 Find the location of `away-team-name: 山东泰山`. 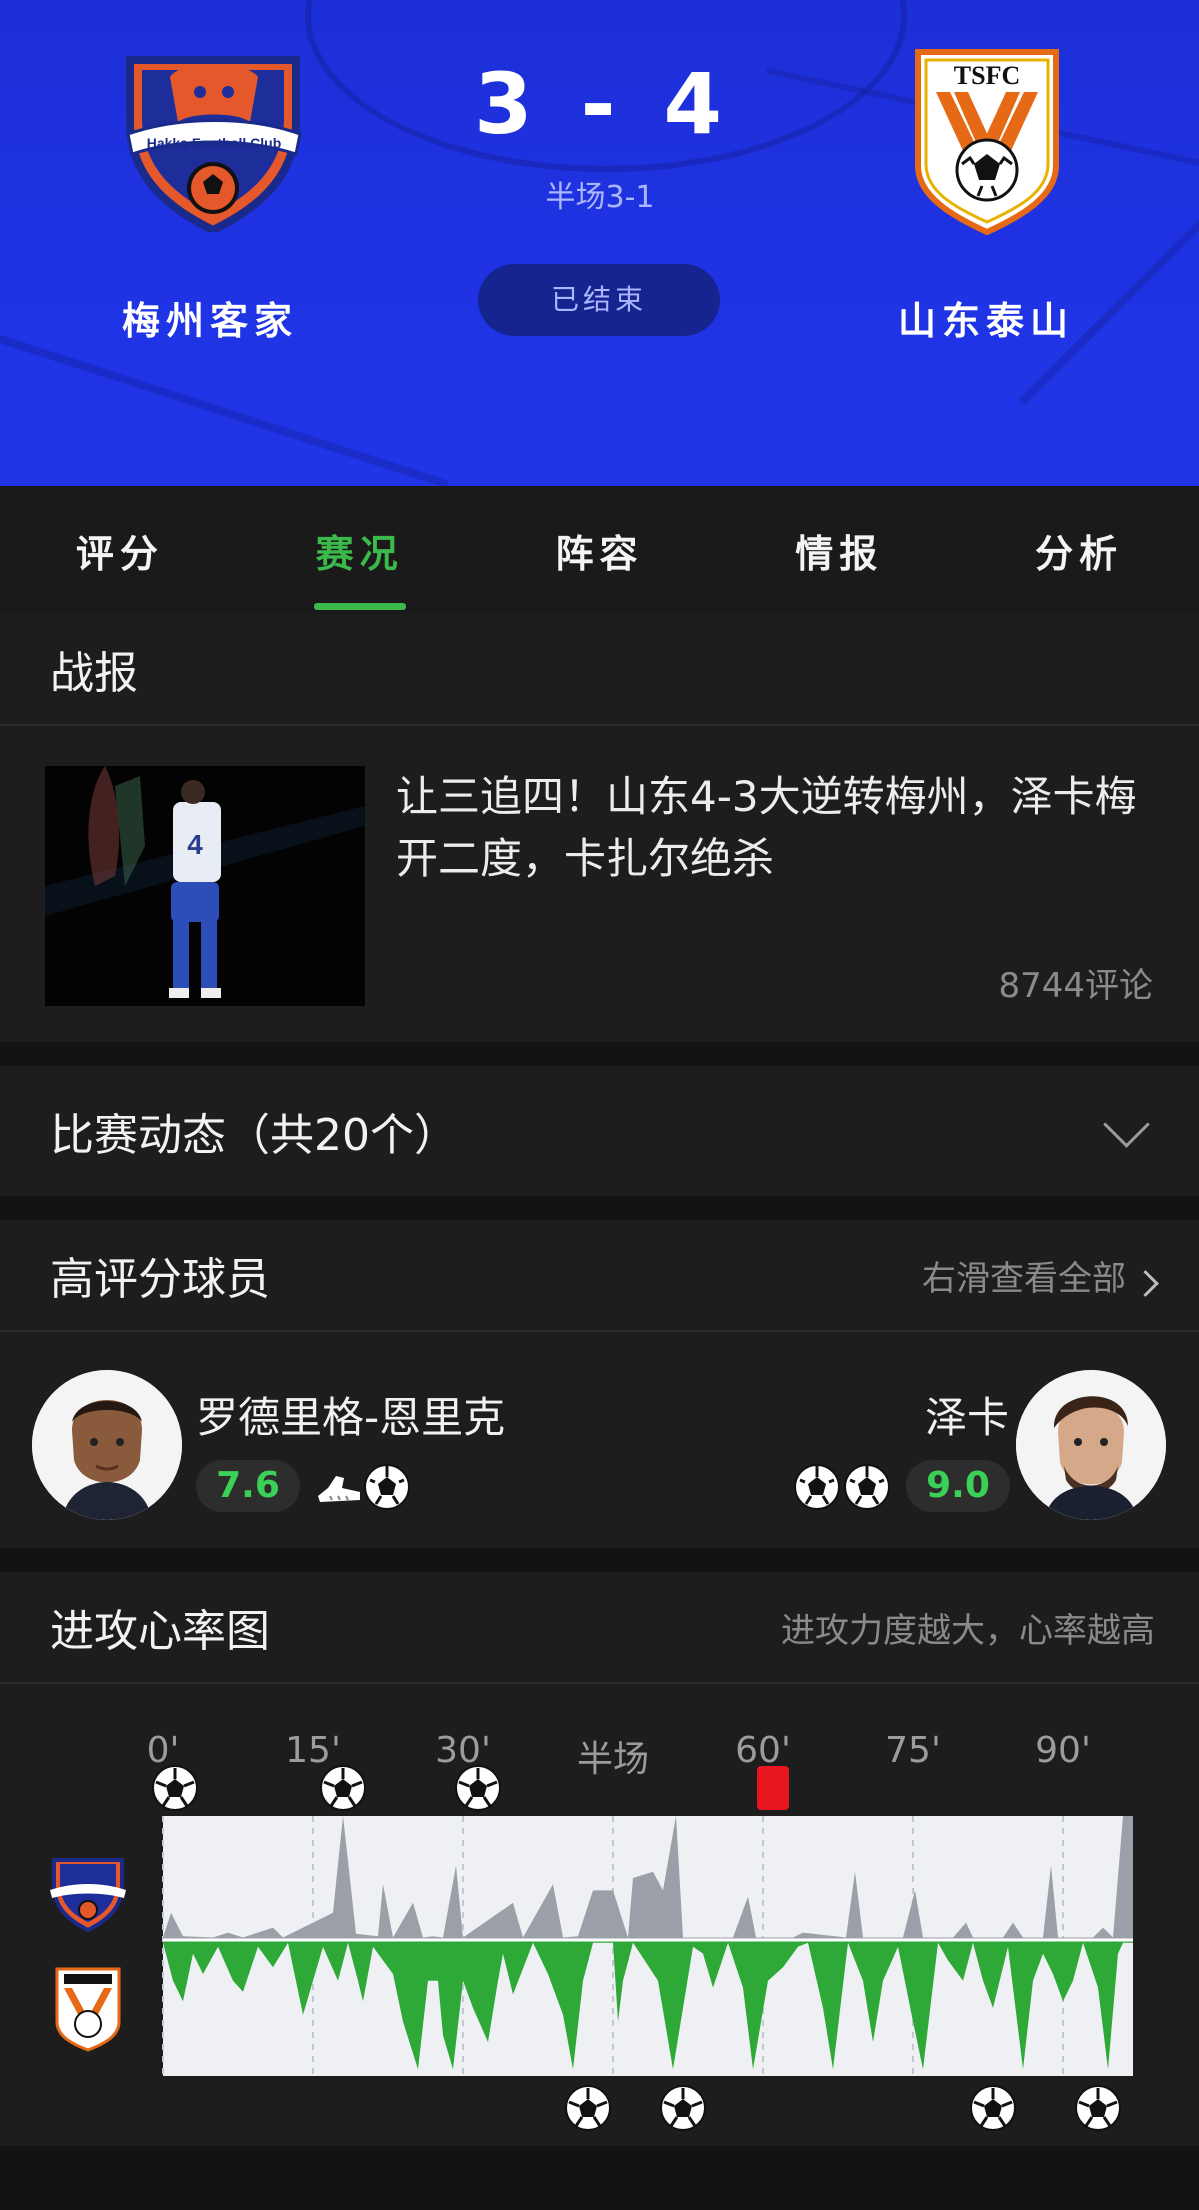

away-team-name: 山东泰山 is located at coordinates (986, 317).